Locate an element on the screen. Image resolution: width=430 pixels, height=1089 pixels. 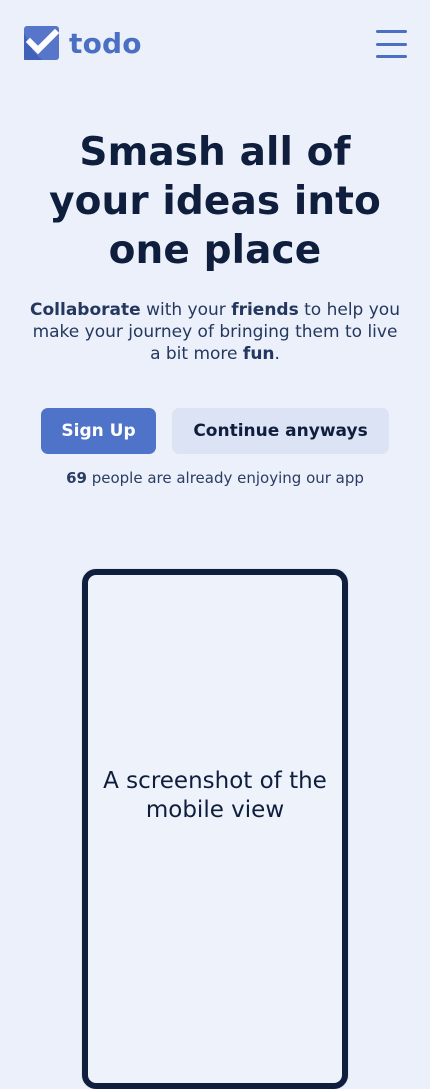
menu-button is located at coordinates (392, 44).